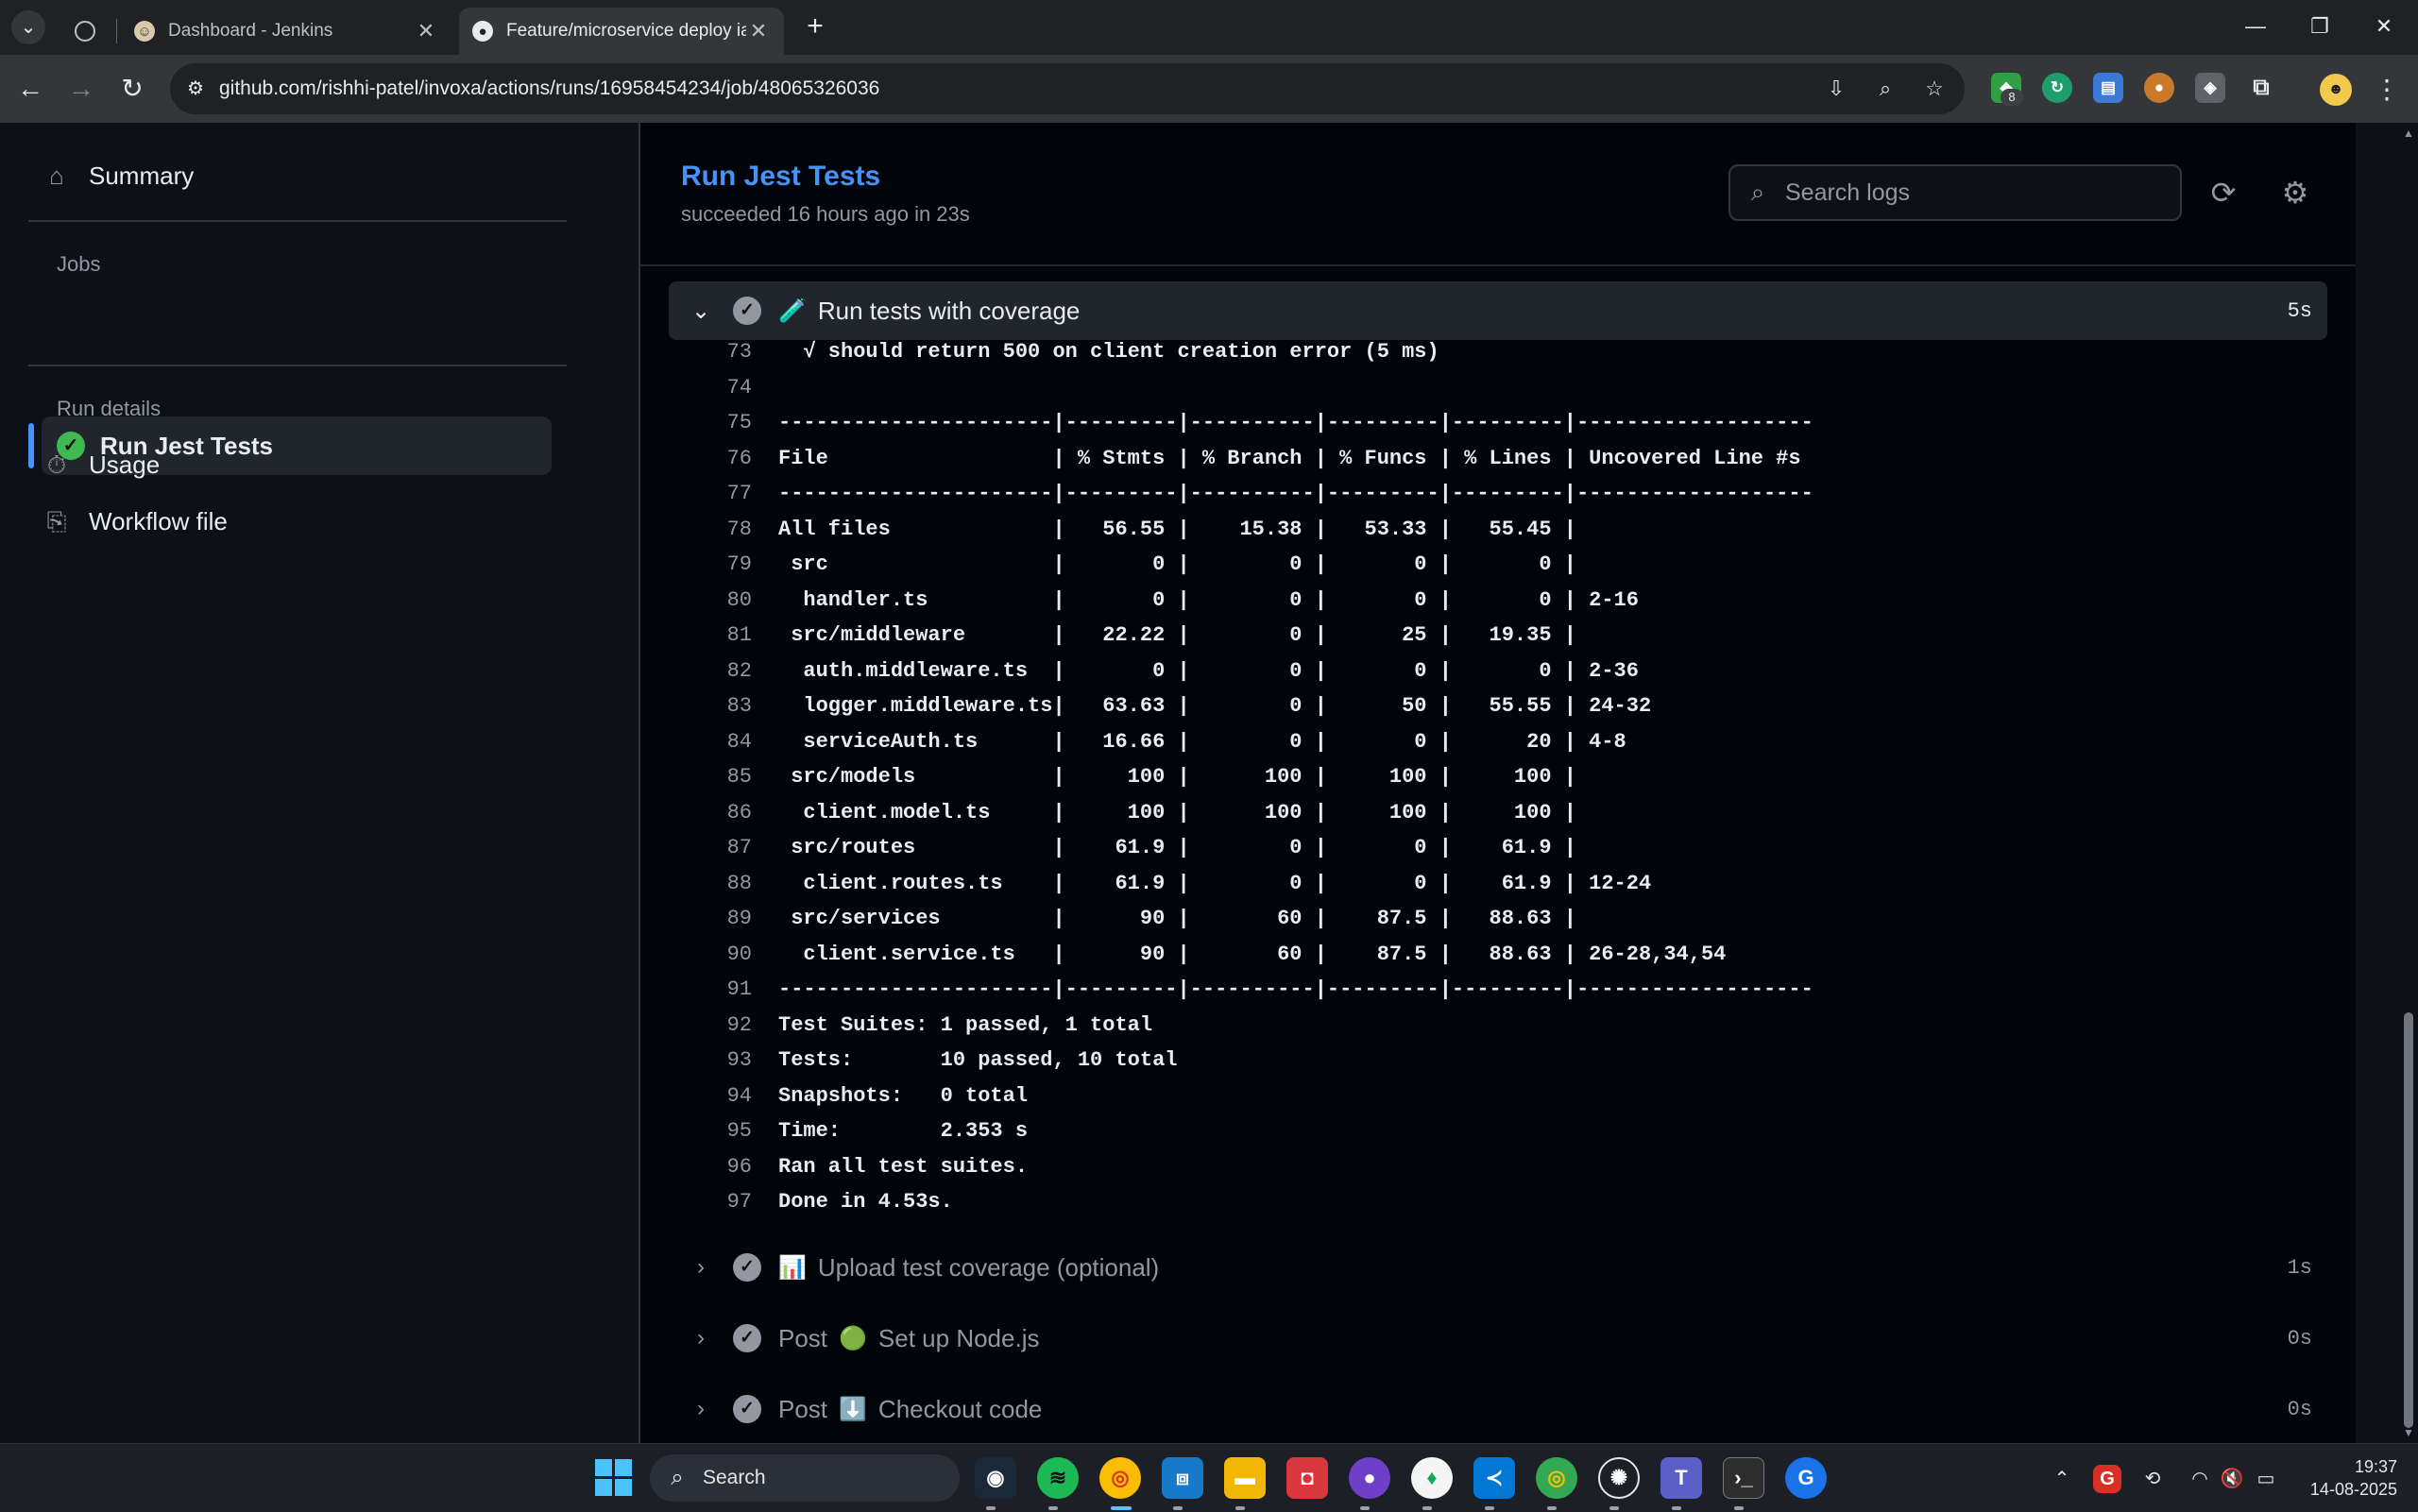 The width and height of the screenshot is (2418, 1512). I want to click on log-line-number: 85, so click(696, 777).